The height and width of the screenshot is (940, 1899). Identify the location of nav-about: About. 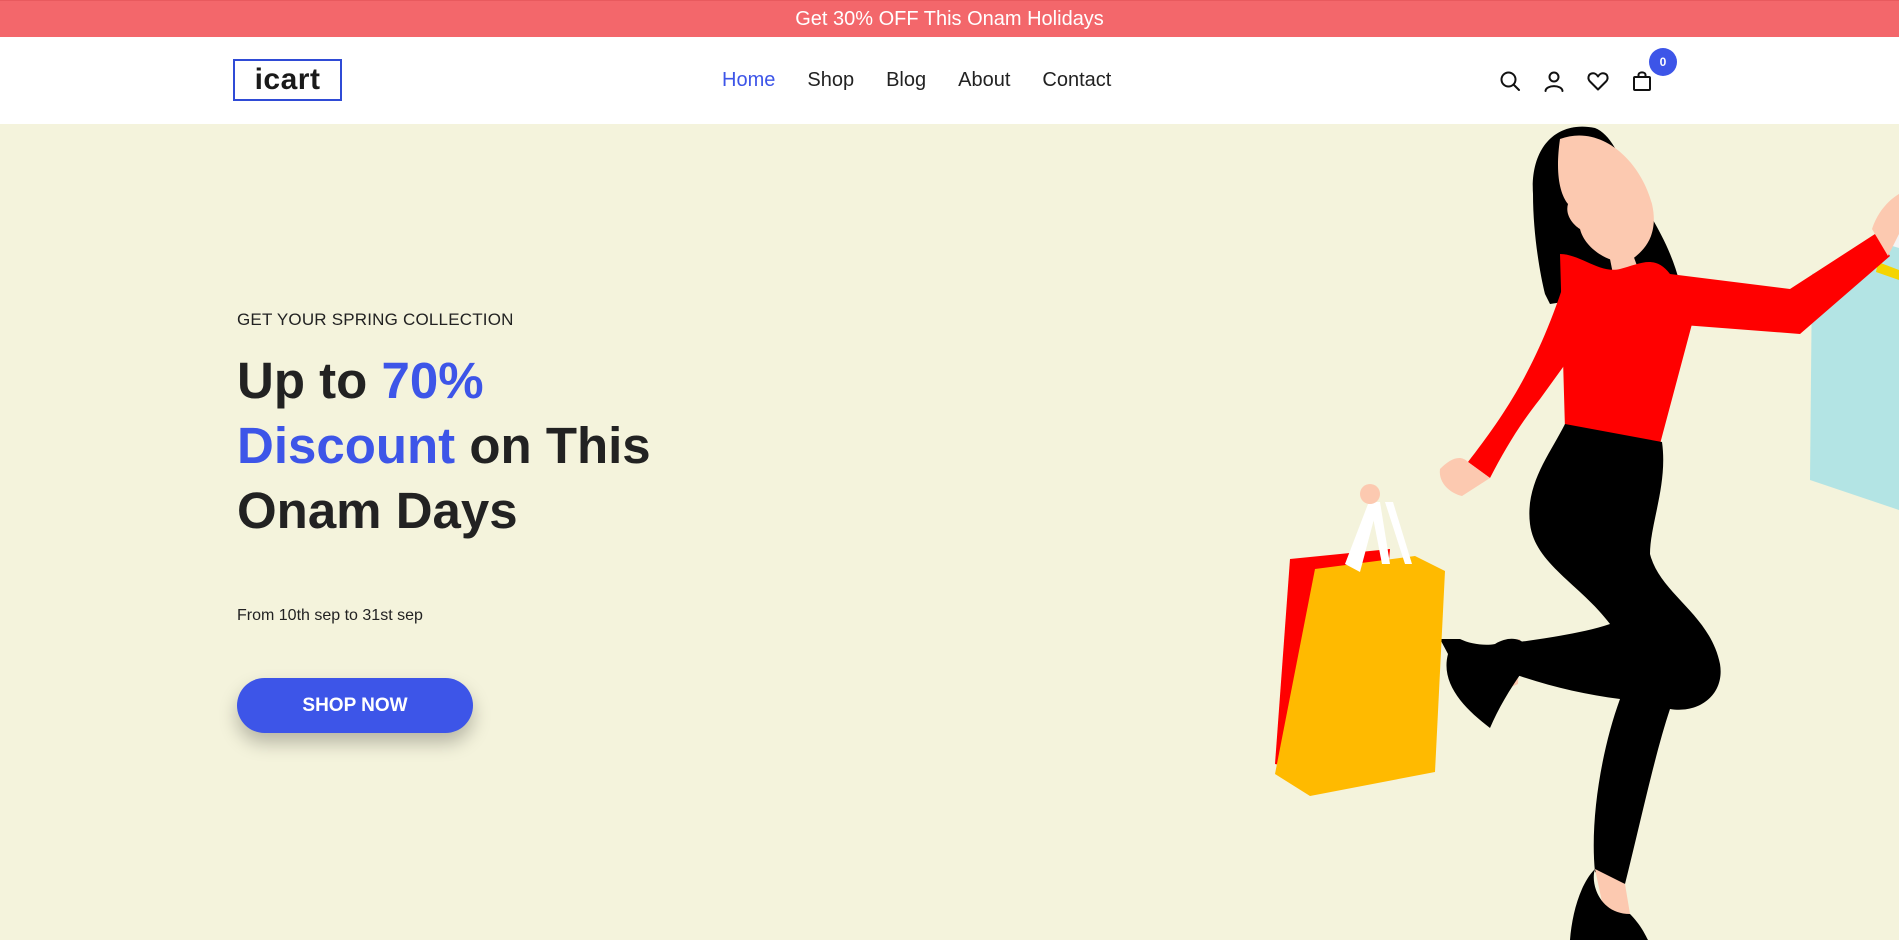
(984, 80).